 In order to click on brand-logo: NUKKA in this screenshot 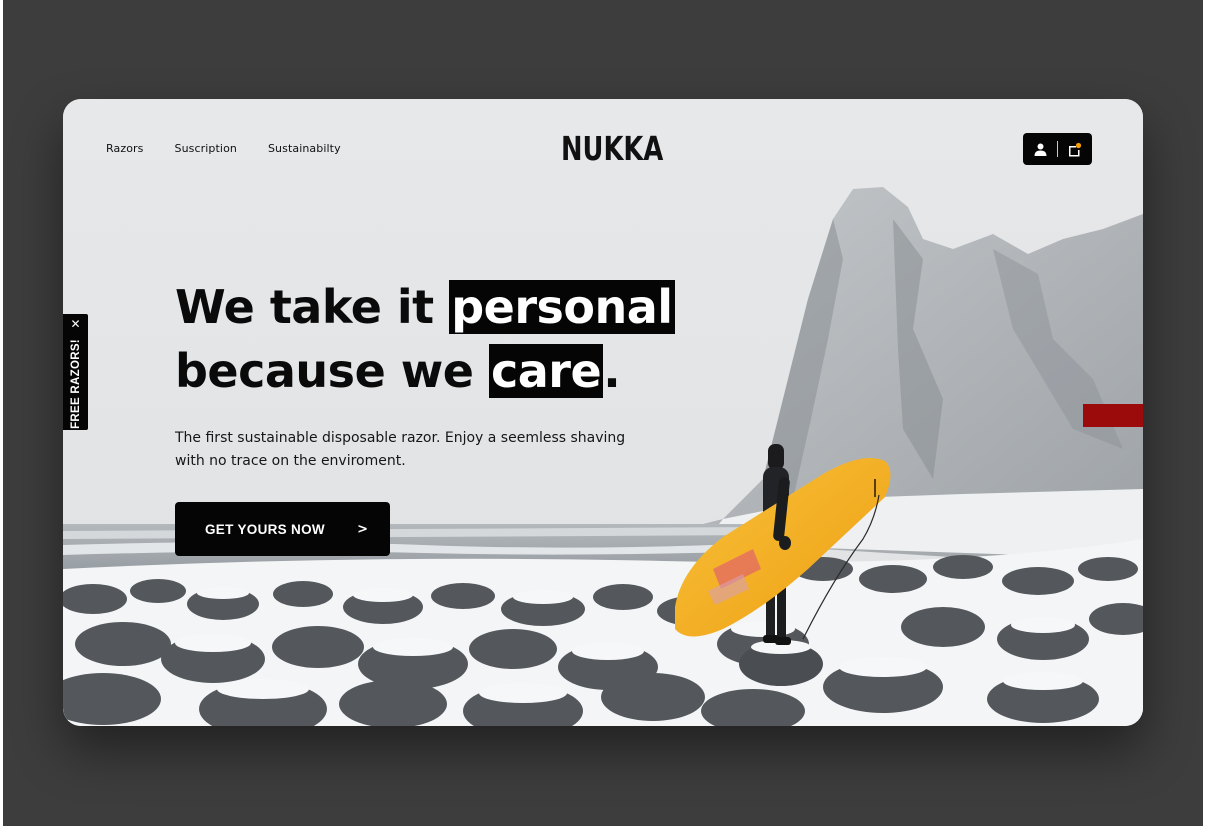, I will do `click(612, 148)`.